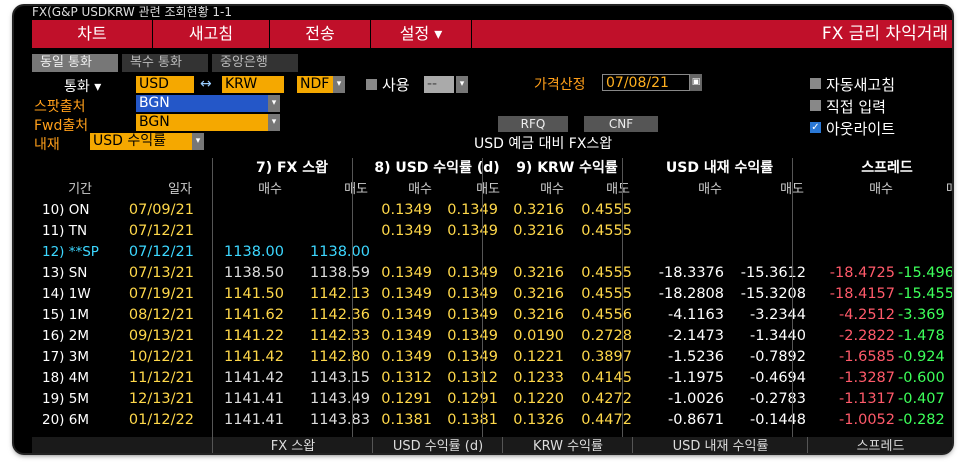 The image size is (966, 465). What do you see at coordinates (82, 86) in the screenshot?
I see `currency-label: 통화 ▾` at bounding box center [82, 86].